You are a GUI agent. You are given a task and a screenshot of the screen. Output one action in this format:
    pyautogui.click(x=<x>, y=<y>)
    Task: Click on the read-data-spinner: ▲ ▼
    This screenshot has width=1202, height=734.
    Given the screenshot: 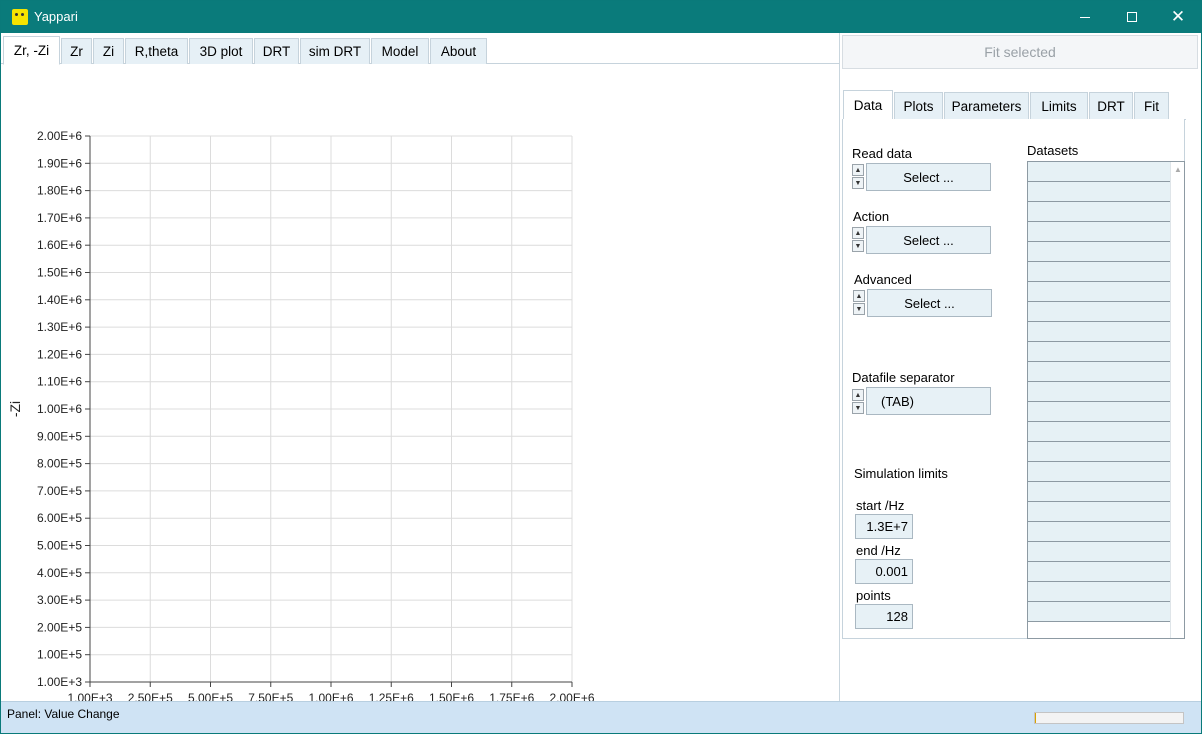 What is the action you would take?
    pyautogui.click(x=858, y=177)
    